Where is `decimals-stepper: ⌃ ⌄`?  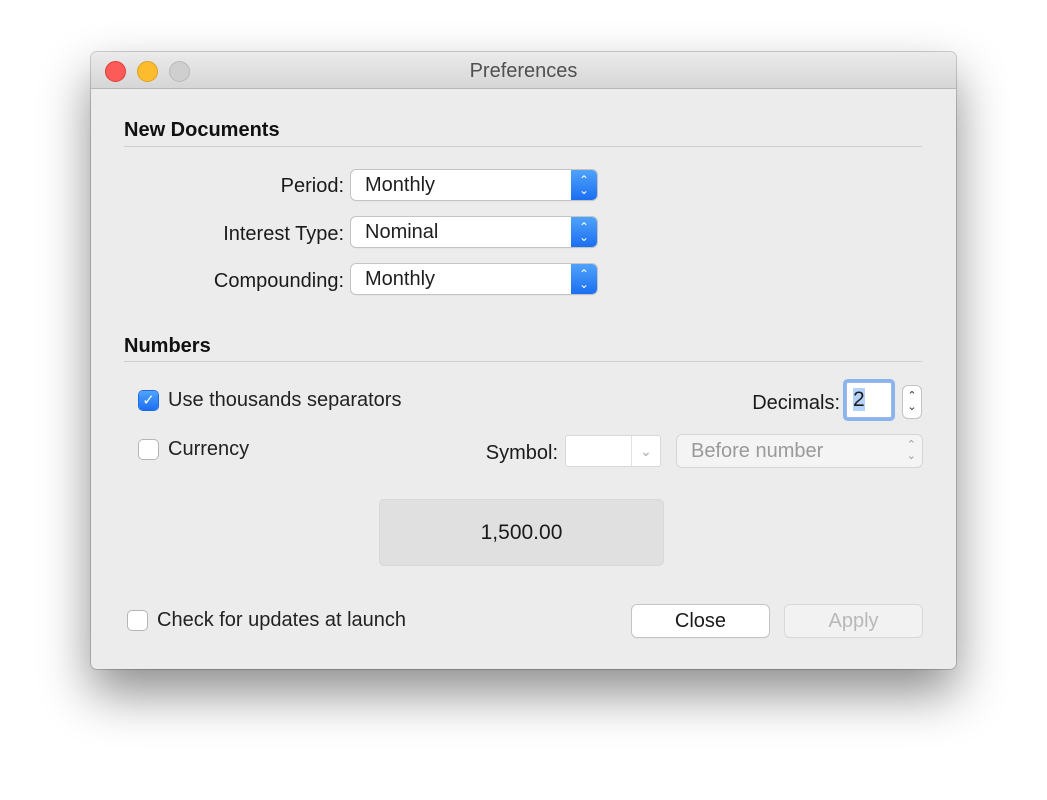
decimals-stepper: ⌃ ⌄ is located at coordinates (912, 402).